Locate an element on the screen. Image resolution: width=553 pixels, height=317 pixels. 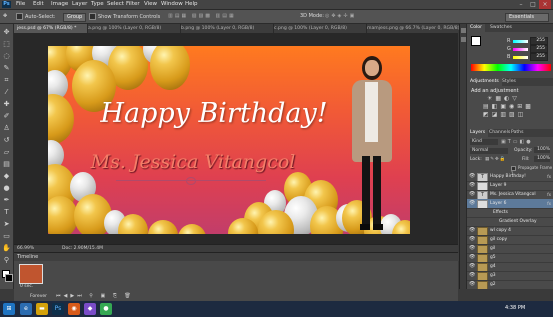
workspace-dropdown: Essentials is located at coordinates (527, 17).